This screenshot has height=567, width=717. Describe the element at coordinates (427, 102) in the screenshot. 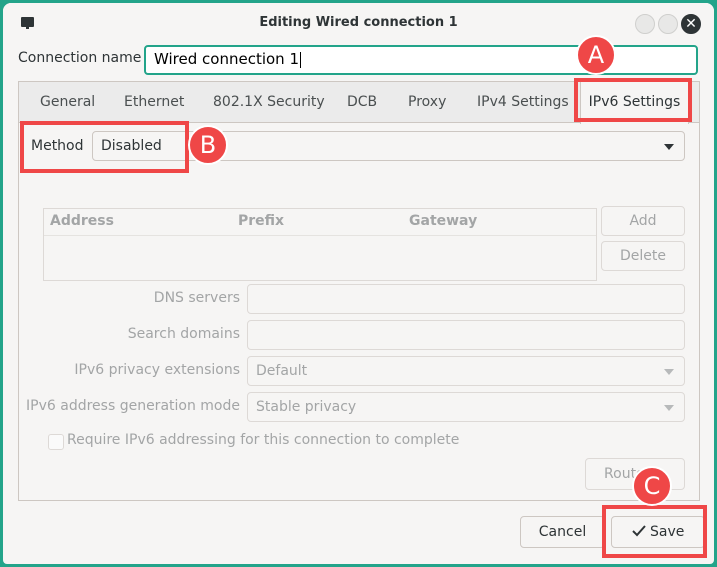

I see `tab-proxy: Proxy` at that location.